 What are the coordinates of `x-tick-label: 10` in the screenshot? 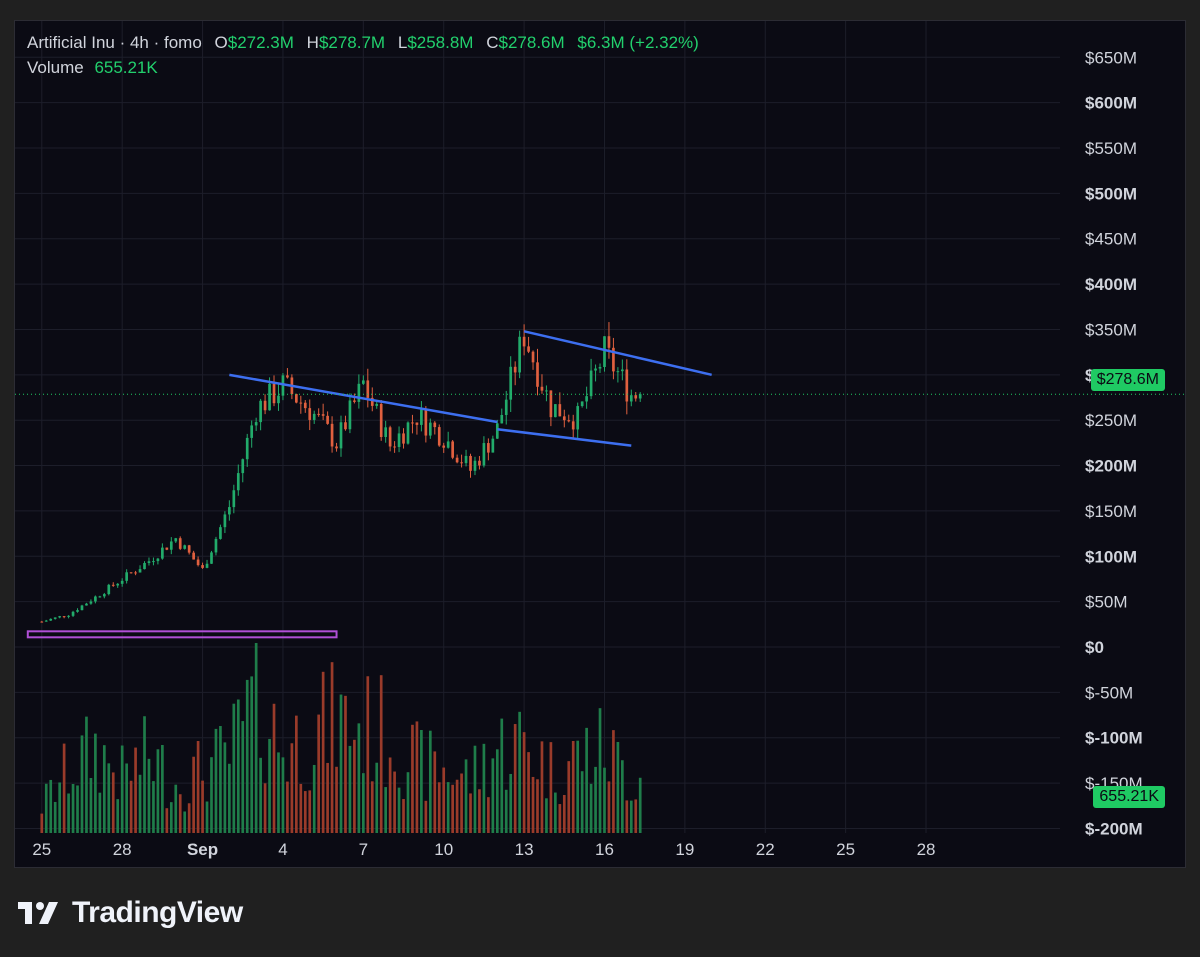 It's located at (443, 849).